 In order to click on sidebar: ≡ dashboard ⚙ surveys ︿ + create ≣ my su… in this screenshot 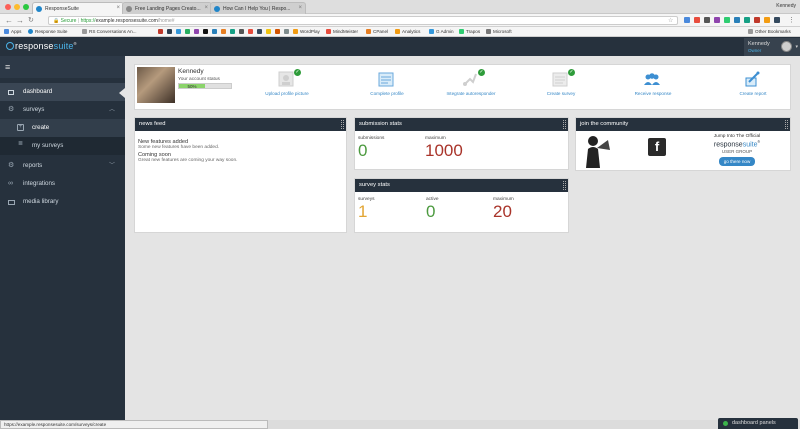, I will do `click(62, 242)`.